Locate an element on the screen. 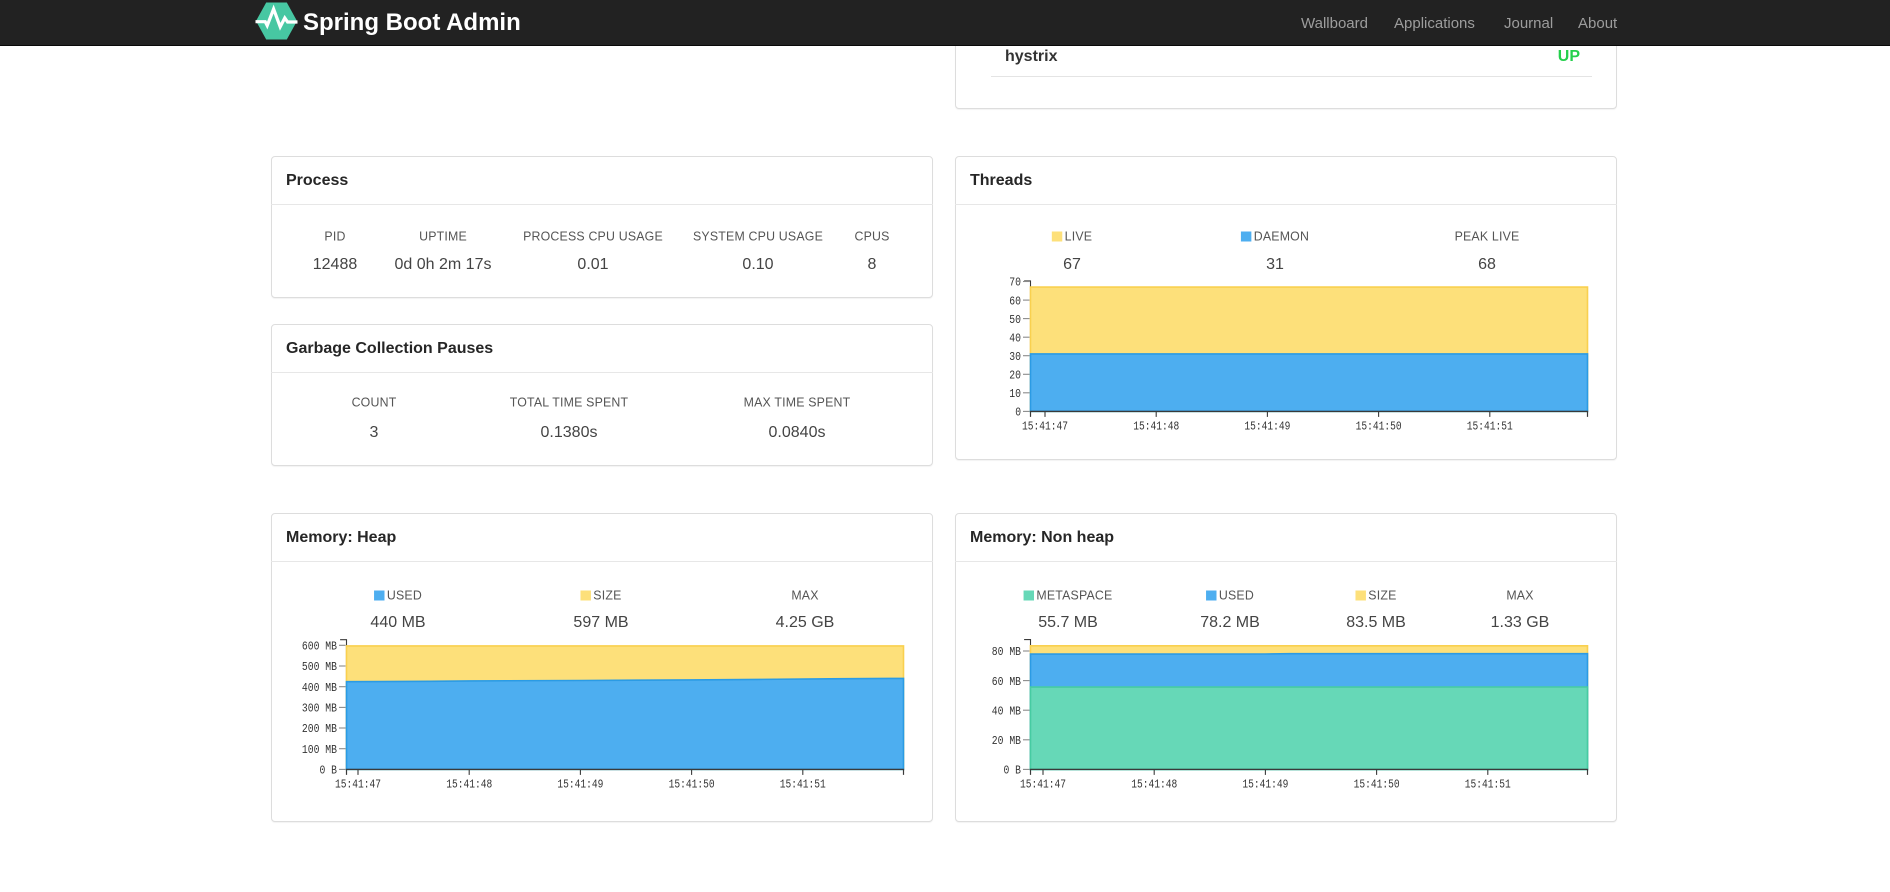  svg-text: 500 MB is located at coordinates (319, 667).